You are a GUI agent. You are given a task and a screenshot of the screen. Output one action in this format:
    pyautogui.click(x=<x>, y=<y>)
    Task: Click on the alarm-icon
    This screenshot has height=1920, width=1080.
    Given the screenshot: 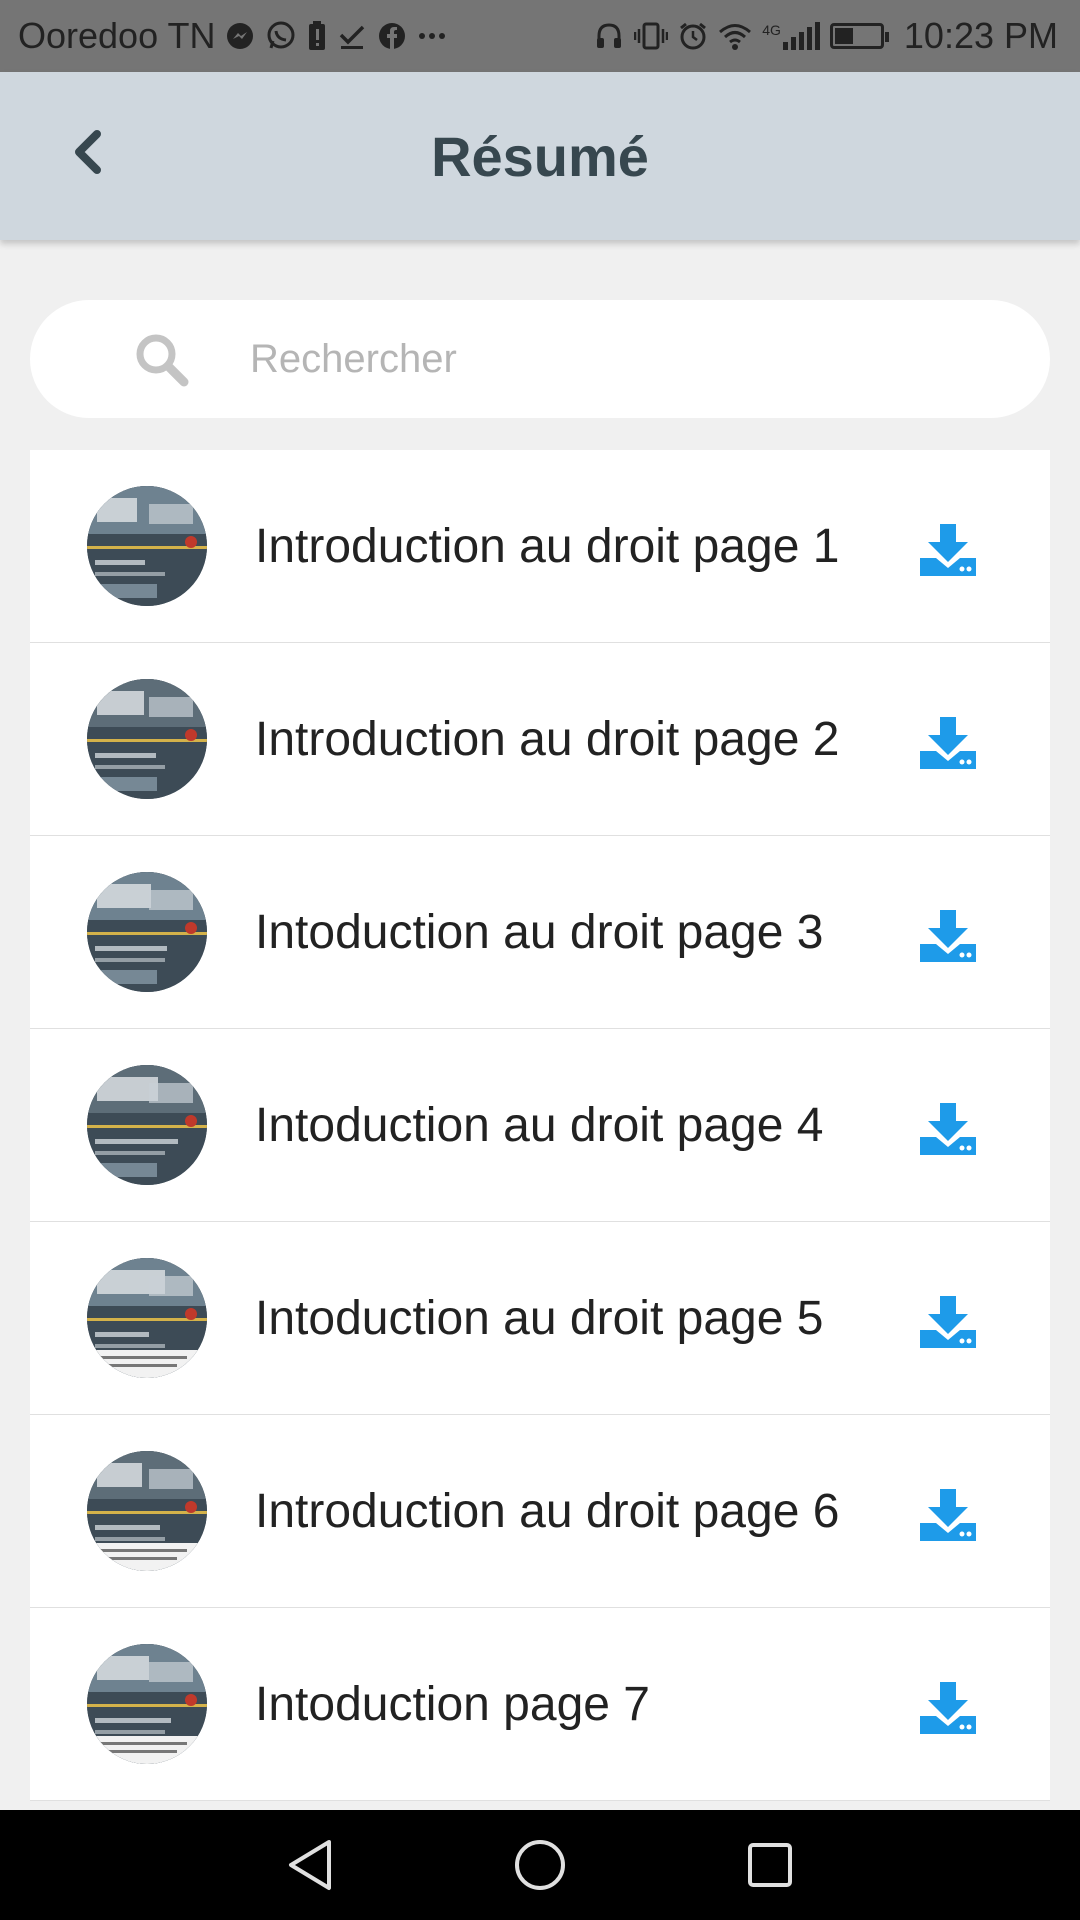 What is the action you would take?
    pyautogui.click(x=693, y=36)
    